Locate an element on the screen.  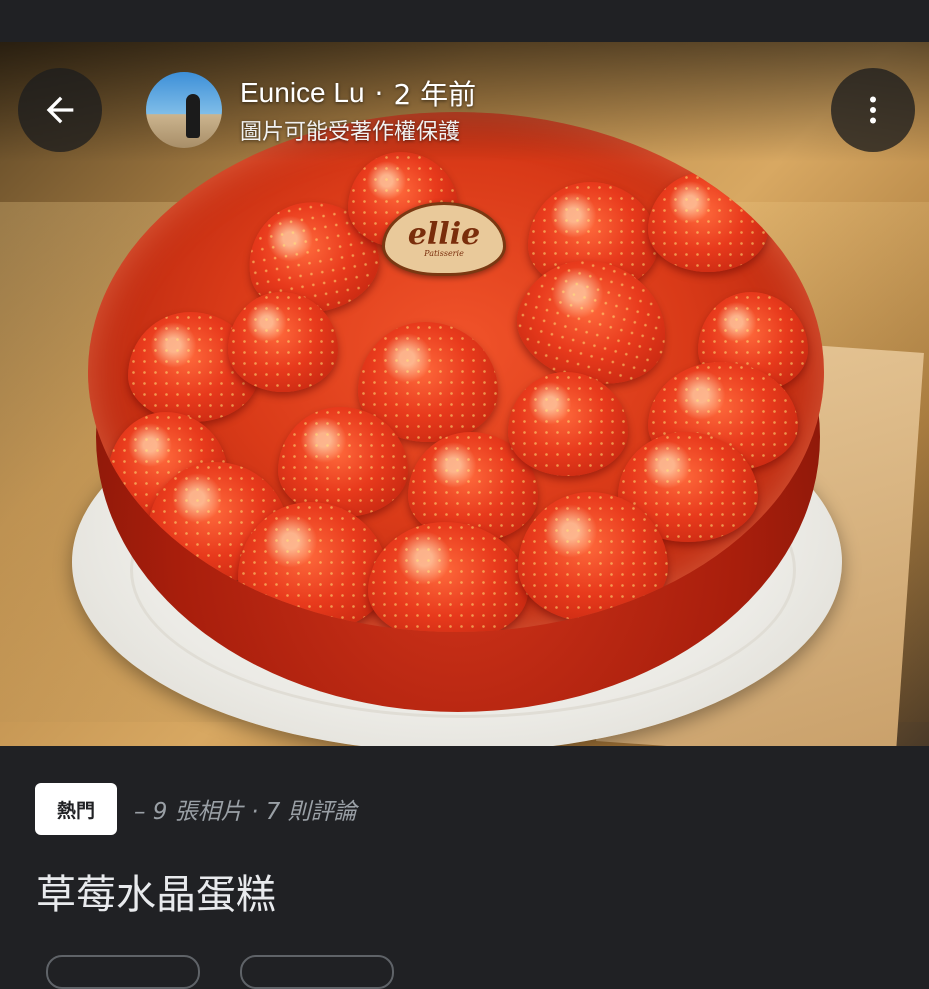
photo-review-count: – 9 張相片 · 7 則評論 is located at coordinates (245, 812).